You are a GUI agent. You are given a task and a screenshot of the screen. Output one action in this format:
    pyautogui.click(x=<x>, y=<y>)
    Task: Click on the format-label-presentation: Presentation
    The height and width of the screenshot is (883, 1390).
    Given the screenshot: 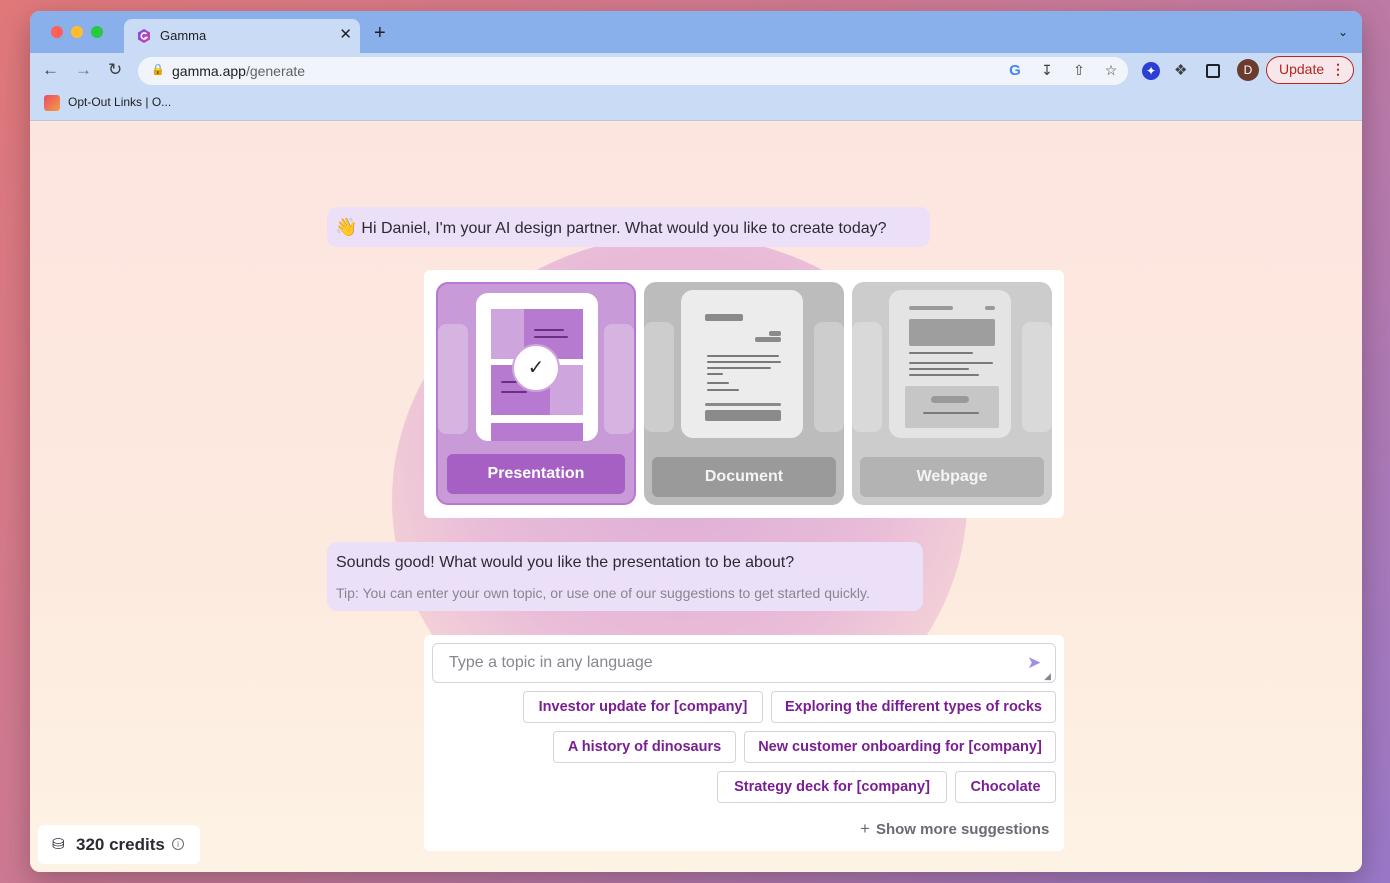 What is the action you would take?
    pyautogui.click(x=536, y=474)
    